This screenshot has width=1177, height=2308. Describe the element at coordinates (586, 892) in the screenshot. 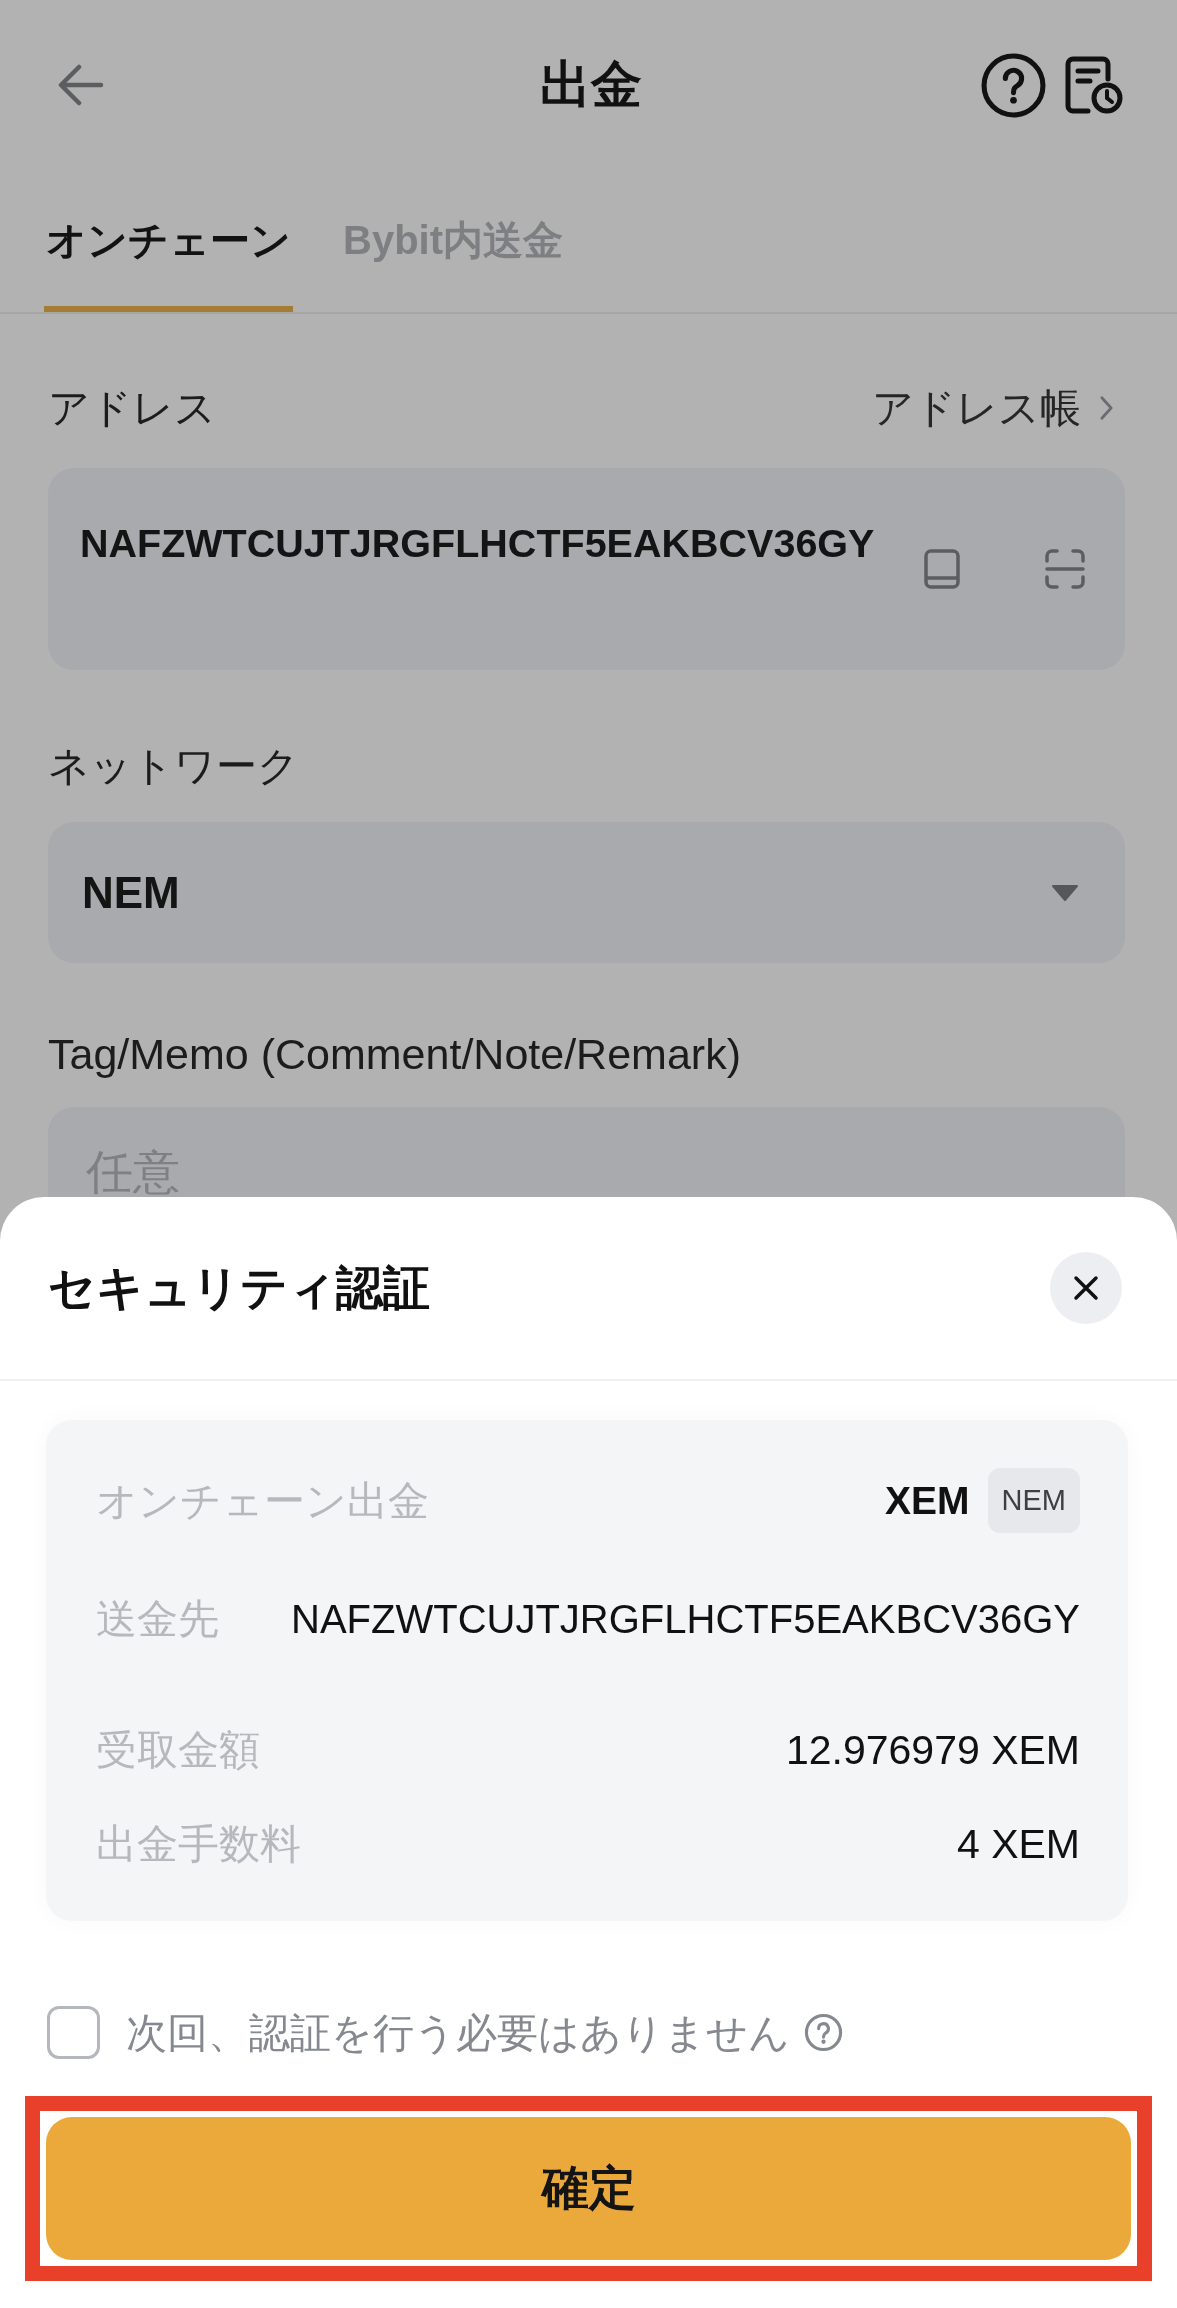

I see `network-select: NEM` at that location.